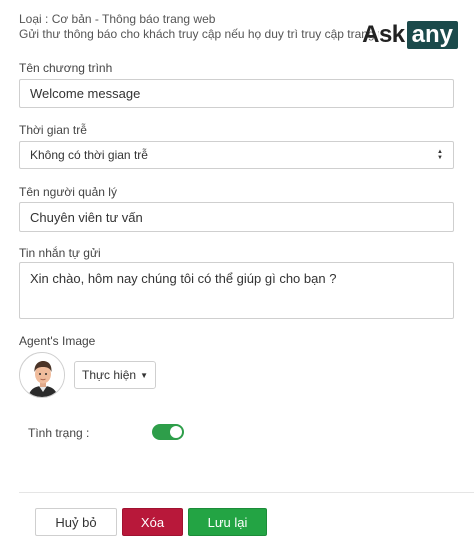 The image size is (474, 551). Describe the element at coordinates (66, 68) in the screenshot. I see `program-name-label: Tên chương trình` at that location.